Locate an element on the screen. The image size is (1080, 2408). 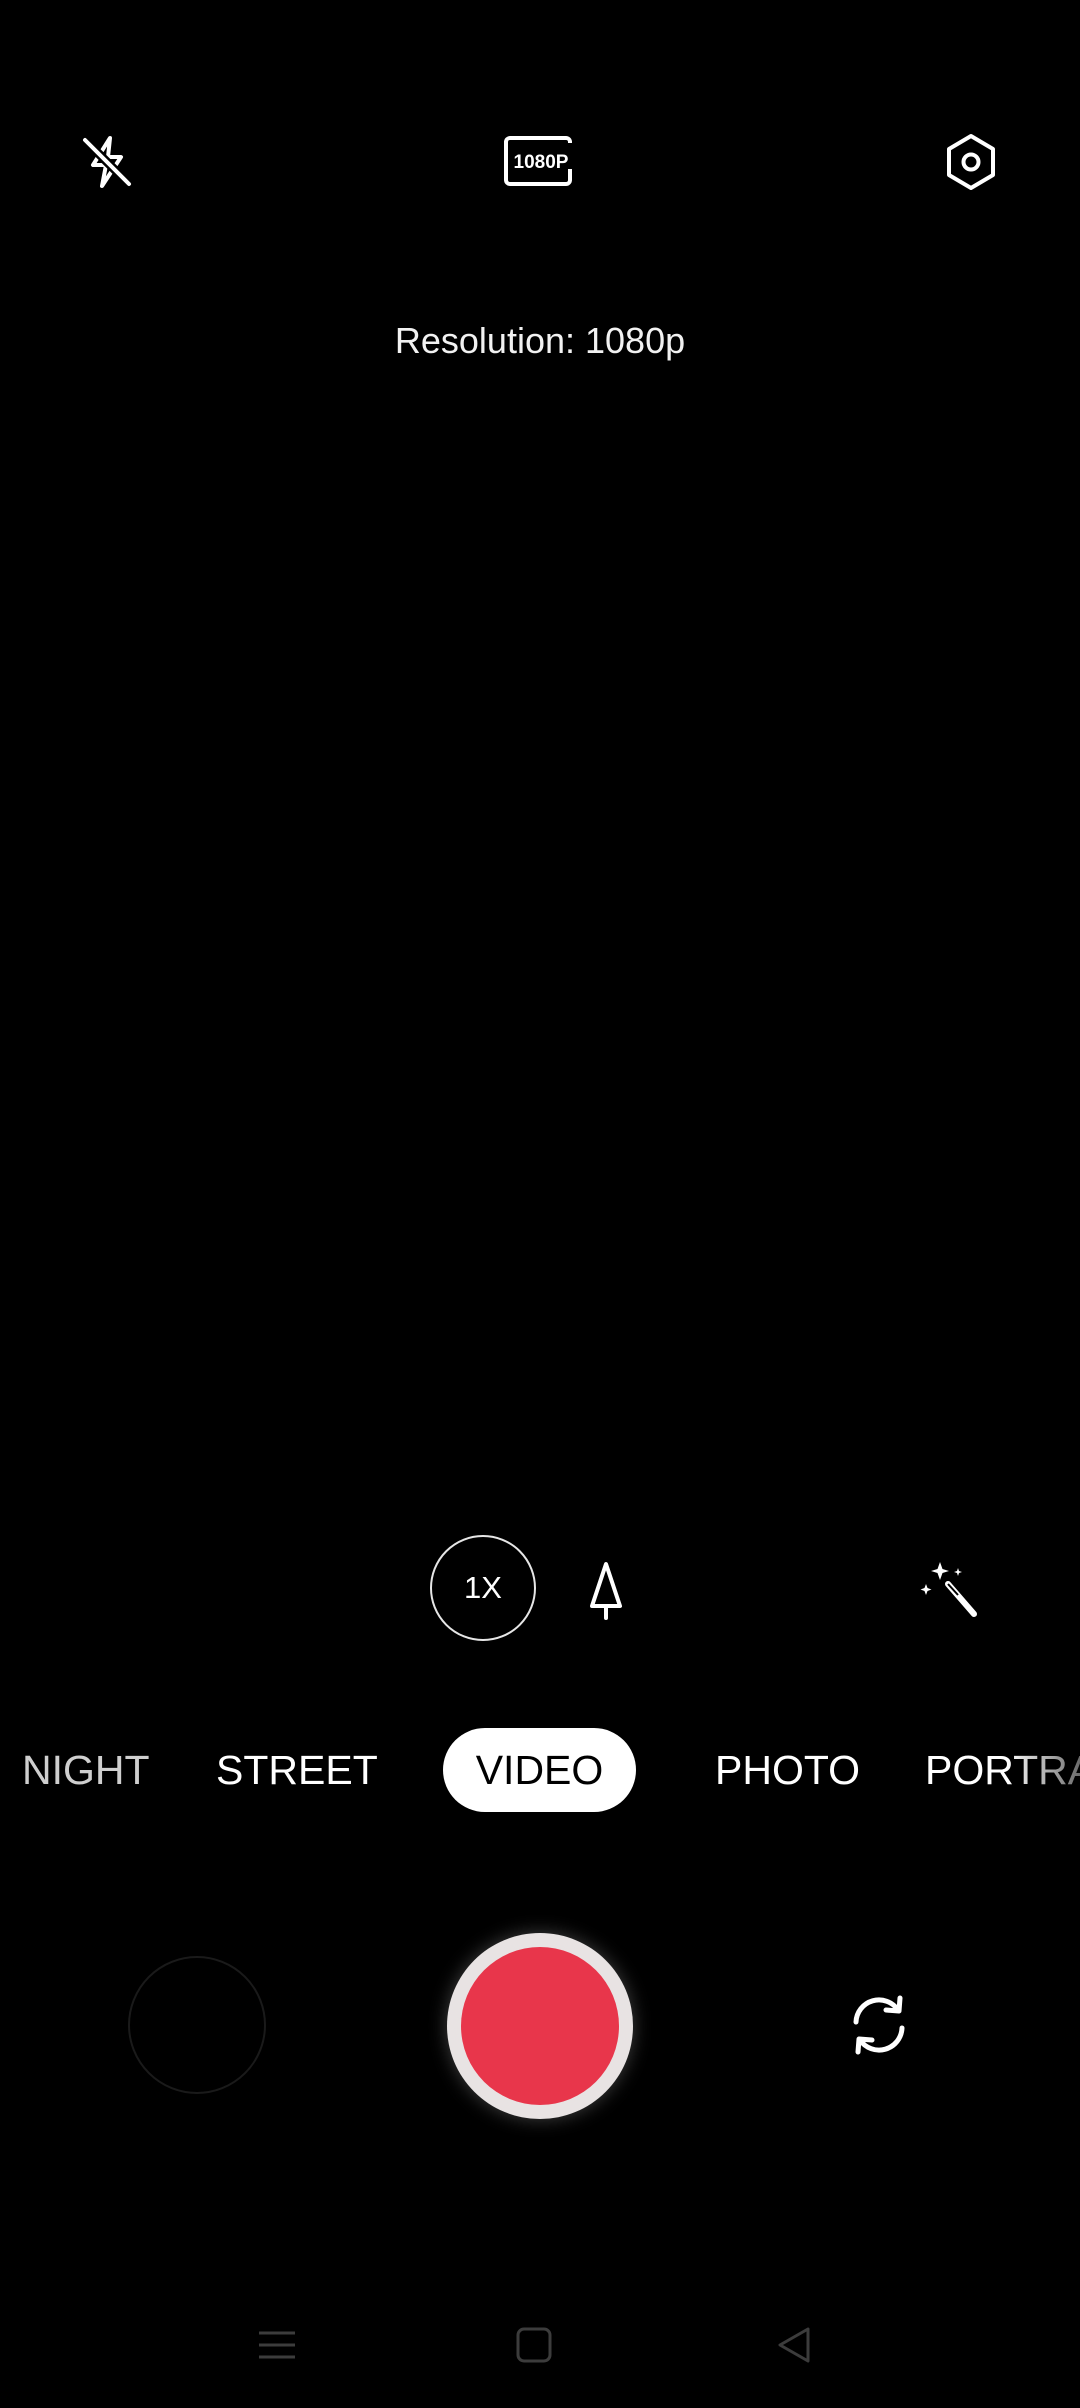
switch-camera-icon is located at coordinates (879, 2025).